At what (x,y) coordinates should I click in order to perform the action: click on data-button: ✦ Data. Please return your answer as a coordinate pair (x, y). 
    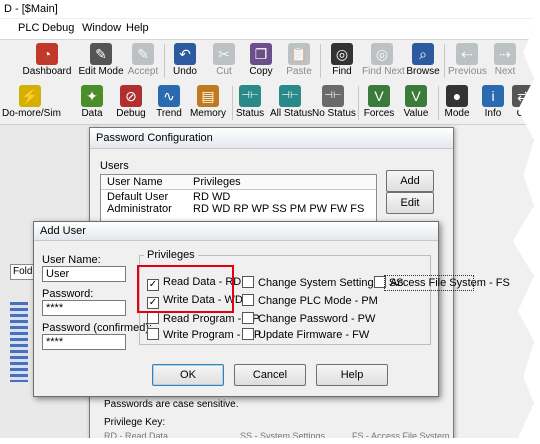
    Looking at the image, I should click on (92, 103).